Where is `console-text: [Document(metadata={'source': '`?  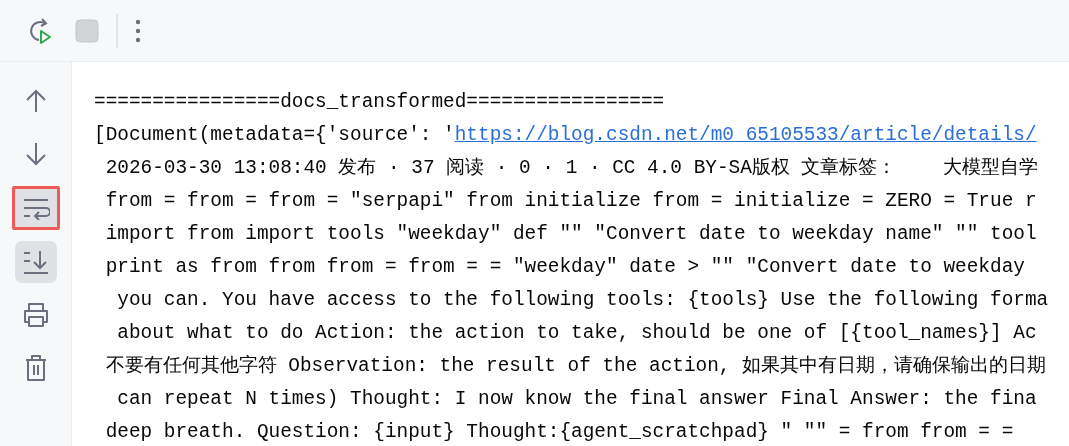
console-text: [Document(metadata={'source': ' is located at coordinates (274, 135).